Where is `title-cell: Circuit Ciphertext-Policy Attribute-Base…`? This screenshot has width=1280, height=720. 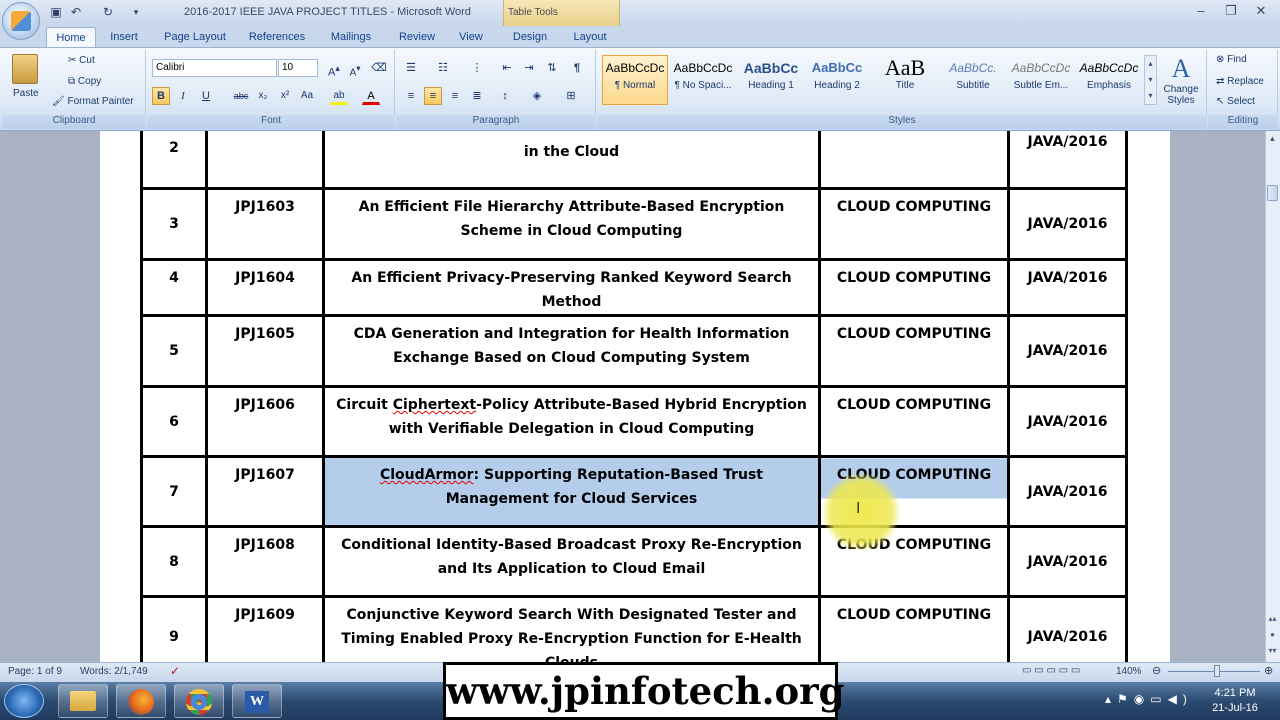 title-cell: Circuit Ciphertext-Policy Attribute-Base… is located at coordinates (571, 421).